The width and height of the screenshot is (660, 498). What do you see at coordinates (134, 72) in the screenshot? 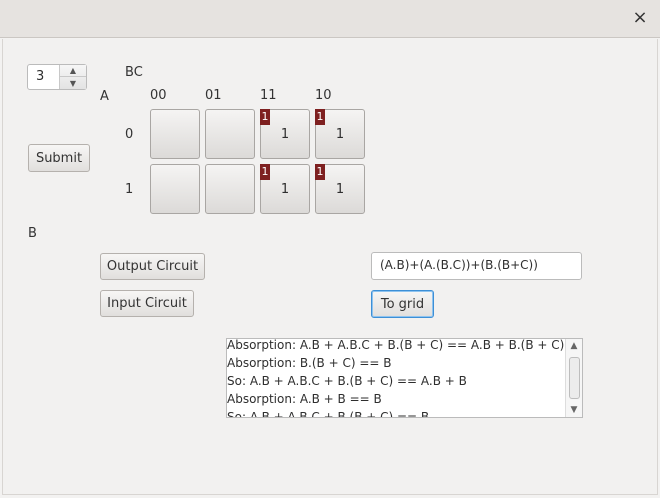
I see `bc-axis-label: BC` at bounding box center [134, 72].